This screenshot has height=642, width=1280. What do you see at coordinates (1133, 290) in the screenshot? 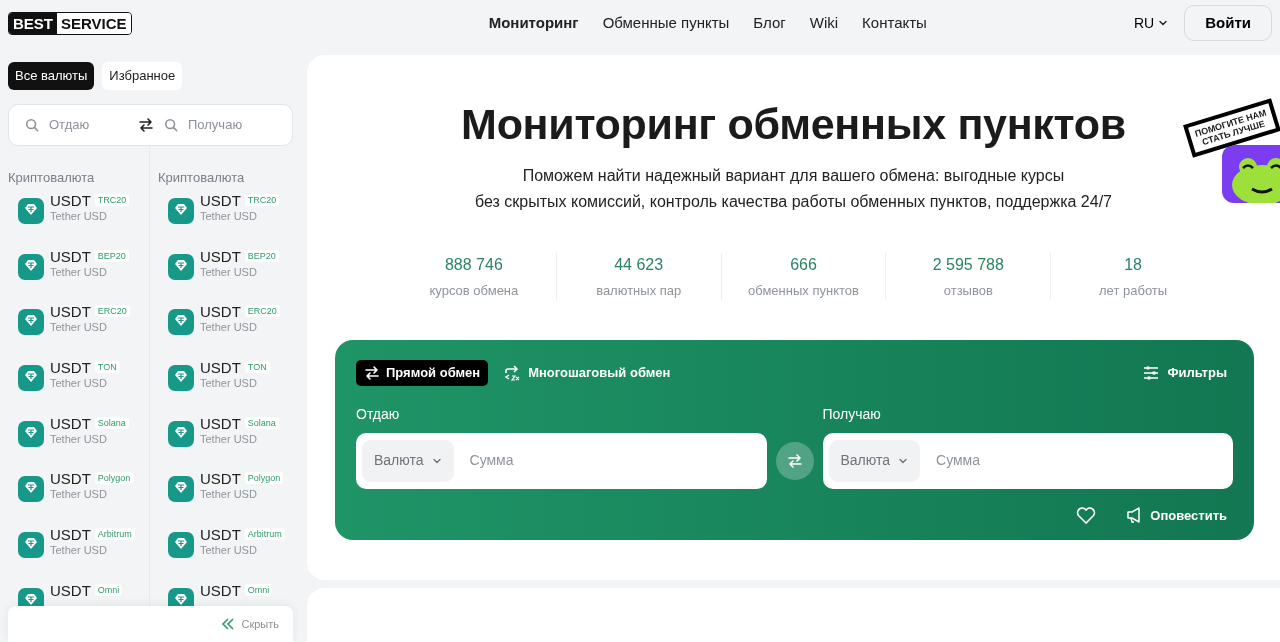
I see `stat-label: лет работы` at bounding box center [1133, 290].